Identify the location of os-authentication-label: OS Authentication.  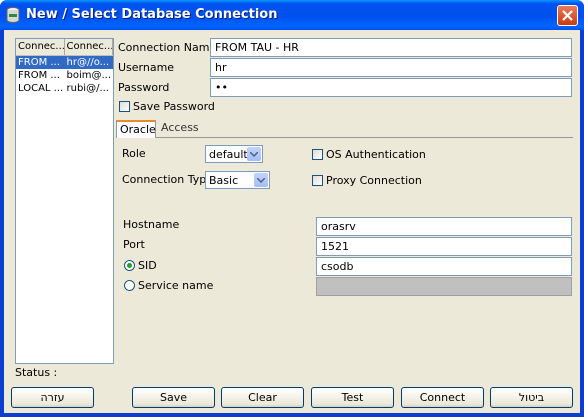
(376, 154).